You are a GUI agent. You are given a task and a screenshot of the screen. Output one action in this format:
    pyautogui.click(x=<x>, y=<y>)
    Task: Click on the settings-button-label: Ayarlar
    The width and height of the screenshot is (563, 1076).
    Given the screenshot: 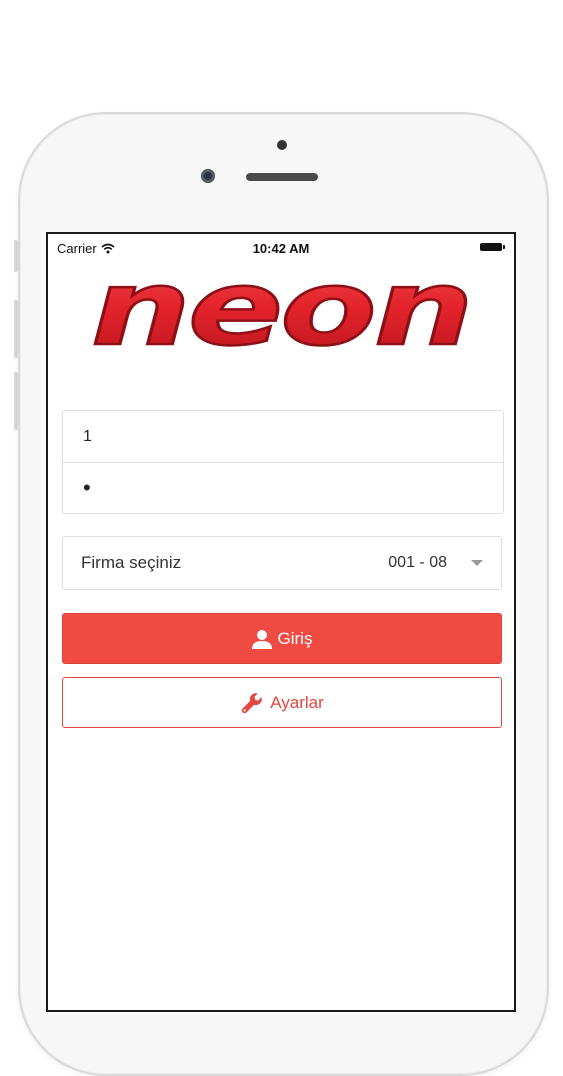 What is the action you would take?
    pyautogui.click(x=297, y=702)
    